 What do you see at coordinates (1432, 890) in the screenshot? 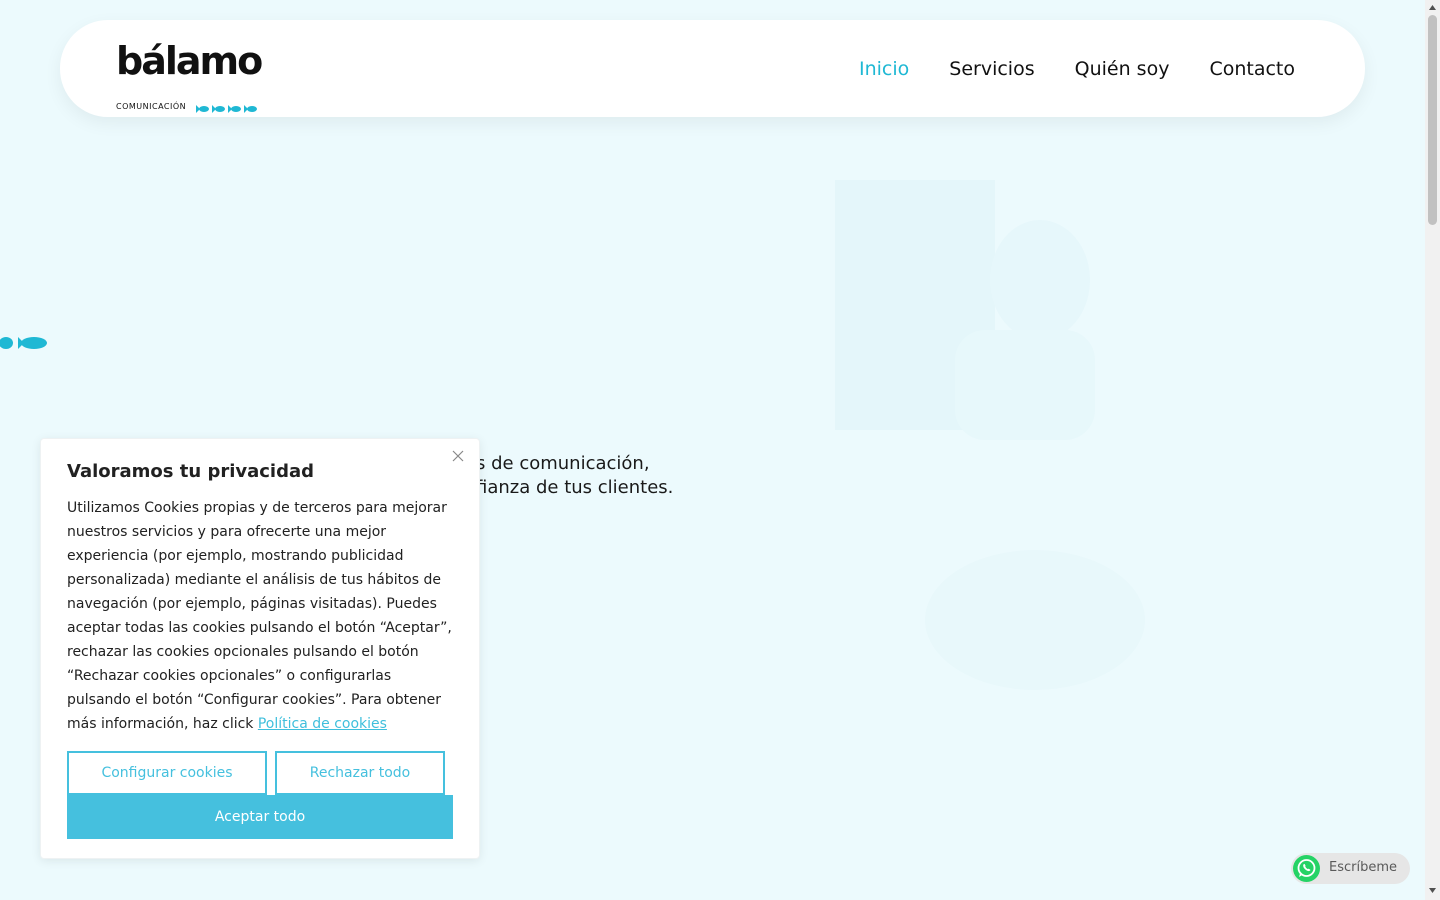
I see `scroll-down-icon` at bounding box center [1432, 890].